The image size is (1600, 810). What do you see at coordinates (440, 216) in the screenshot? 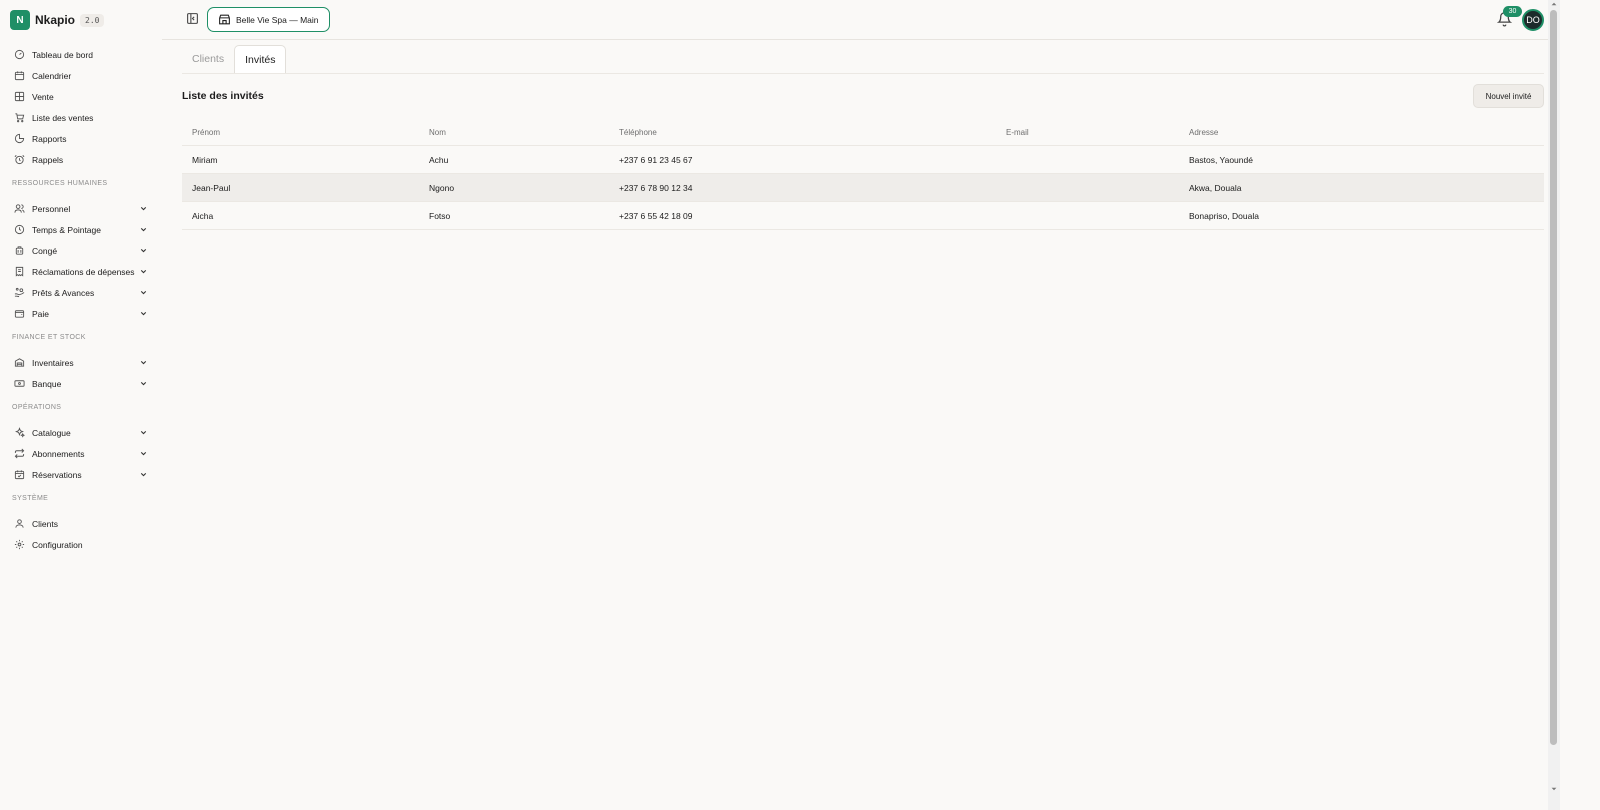
I see `cell-last-name: Fotso` at bounding box center [440, 216].